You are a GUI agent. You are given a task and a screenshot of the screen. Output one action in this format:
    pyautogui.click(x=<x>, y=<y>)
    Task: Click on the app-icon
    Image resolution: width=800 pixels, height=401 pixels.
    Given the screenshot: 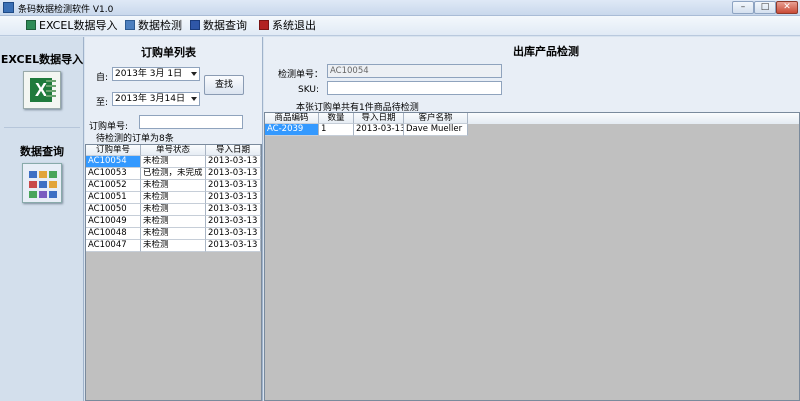 What is the action you would take?
    pyautogui.click(x=8, y=7)
    